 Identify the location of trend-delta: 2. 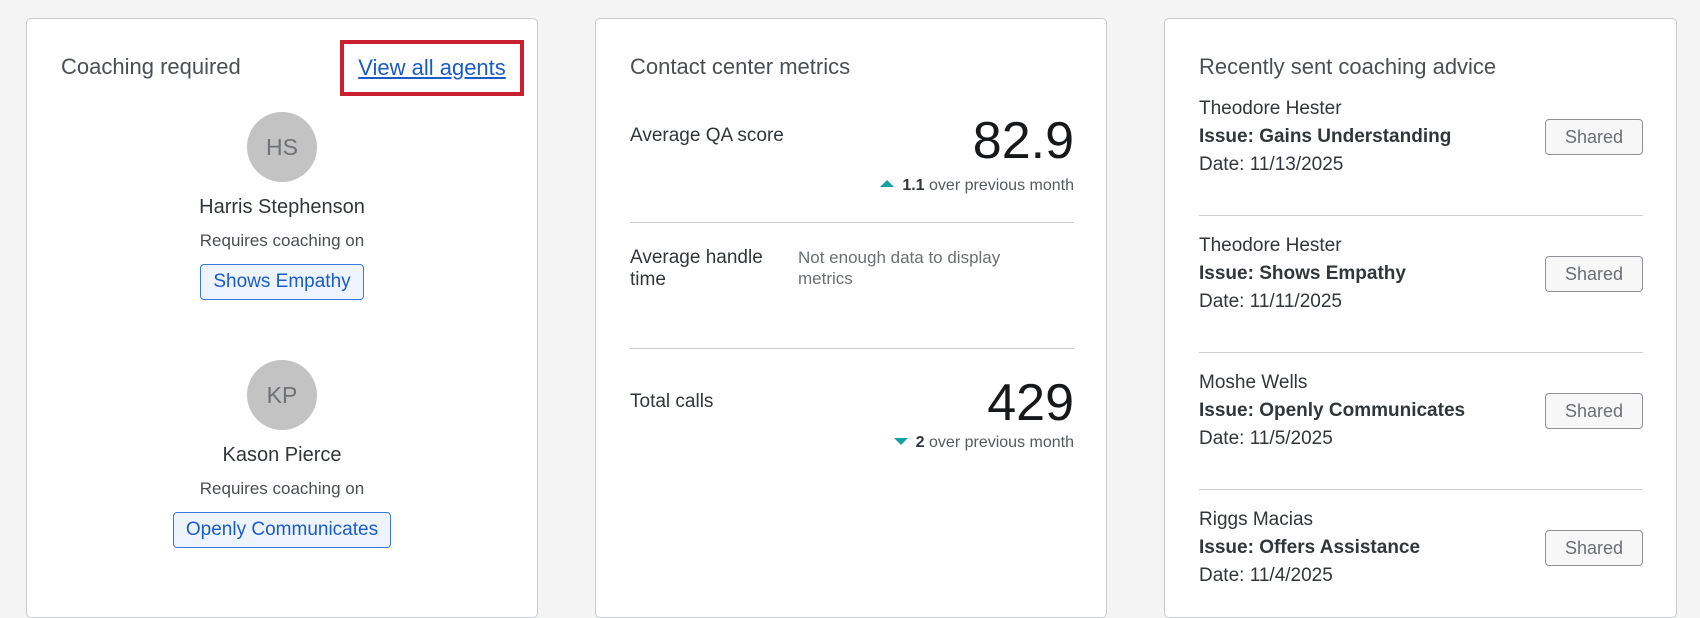
(920, 442).